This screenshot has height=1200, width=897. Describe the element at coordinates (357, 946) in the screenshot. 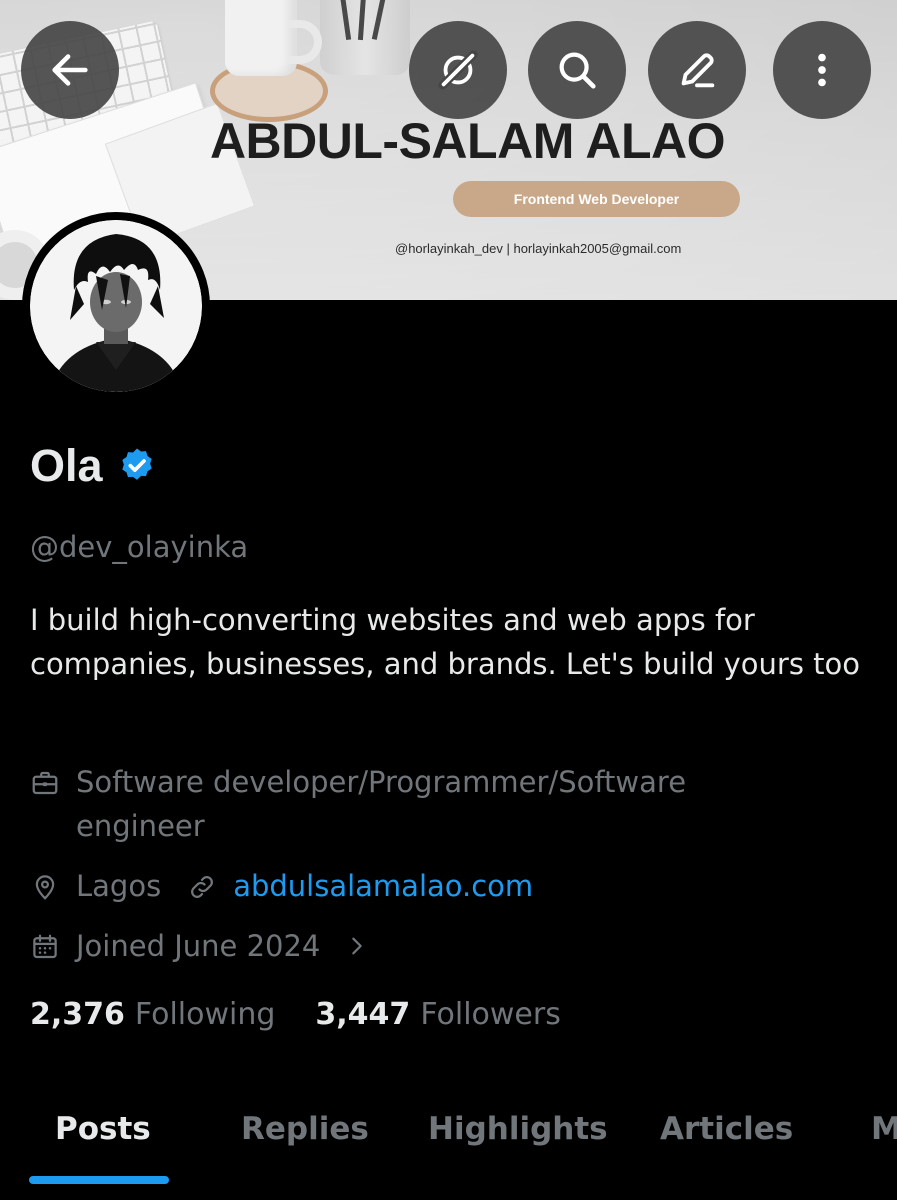

I see `chevron-right-icon` at that location.